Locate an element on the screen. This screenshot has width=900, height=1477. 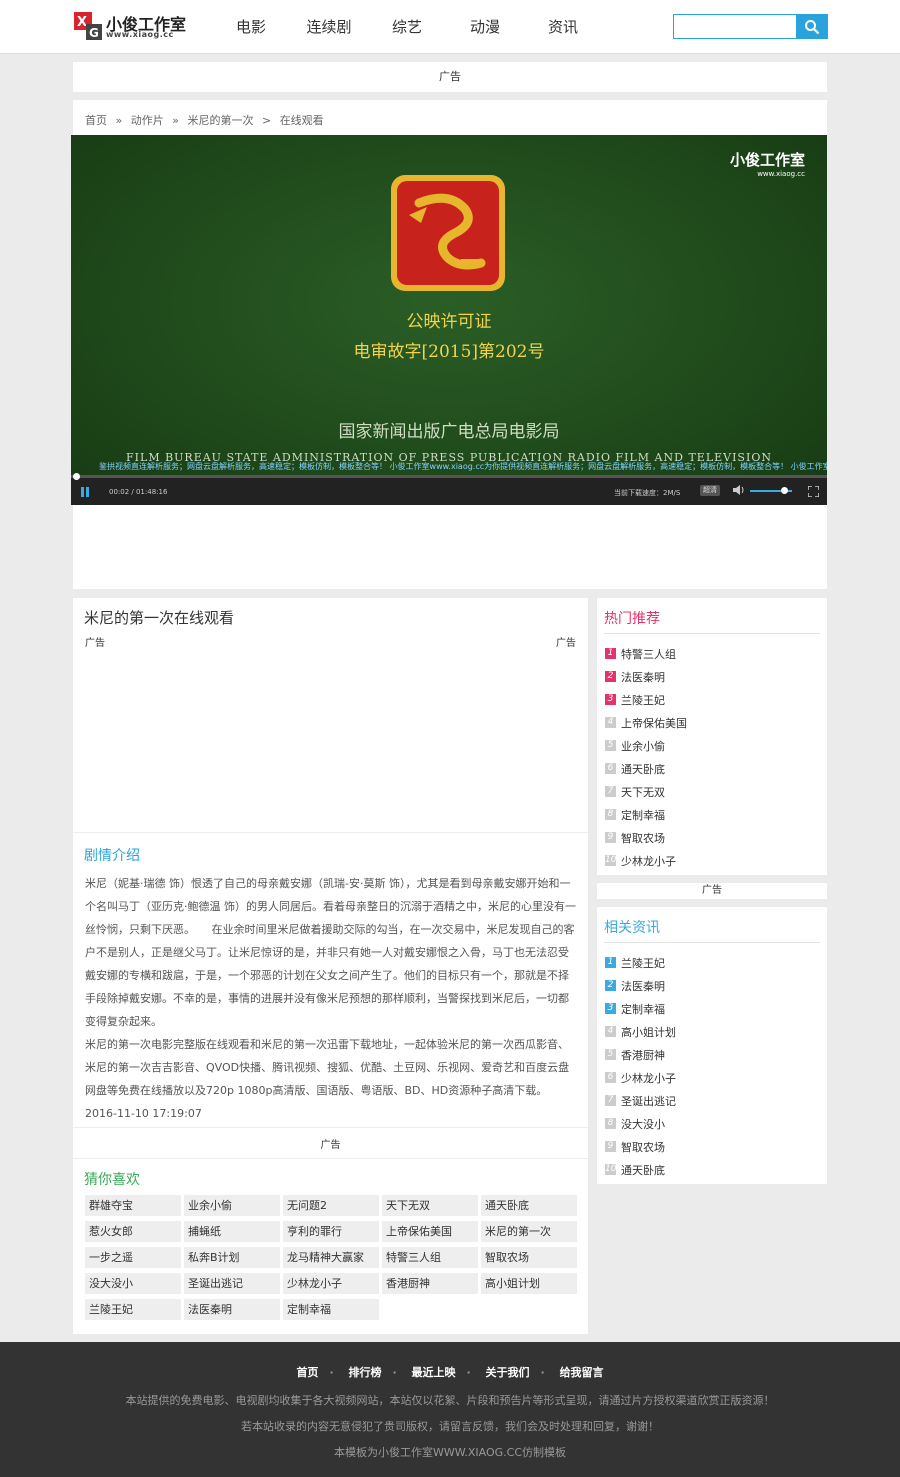
recommend-item: 天下无双 is located at coordinates (430, 1205).